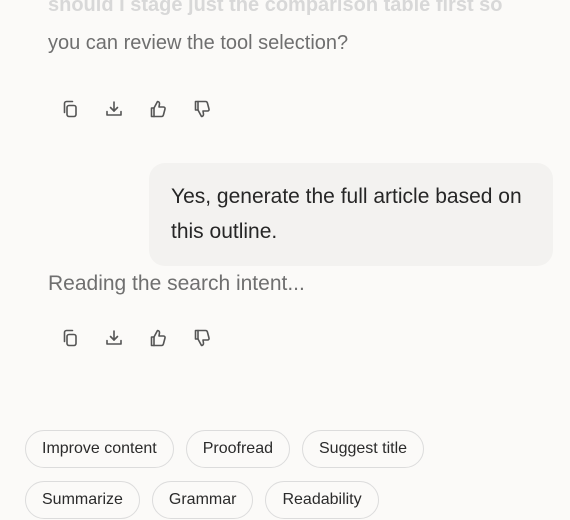  I want to click on chip-grammar: Grammar, so click(202, 500).